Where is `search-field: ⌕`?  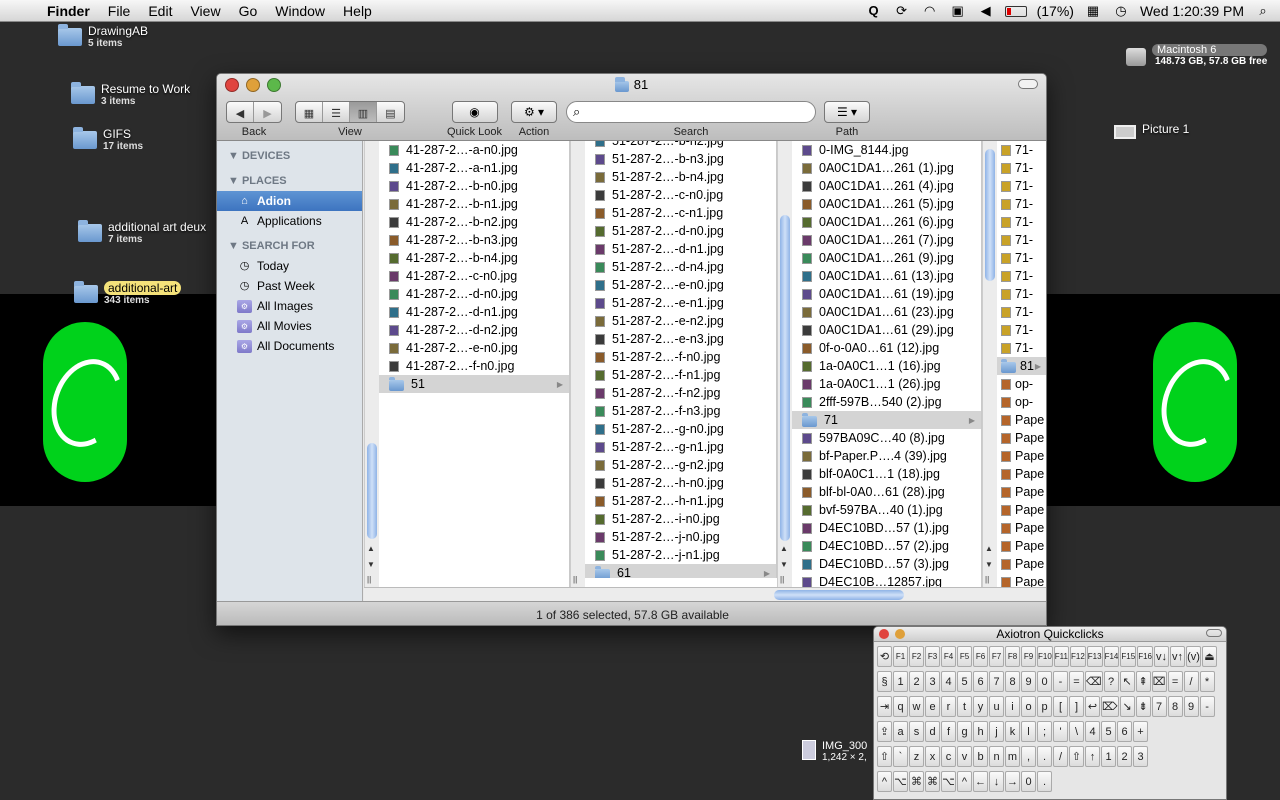
search-field: ⌕ is located at coordinates (691, 112).